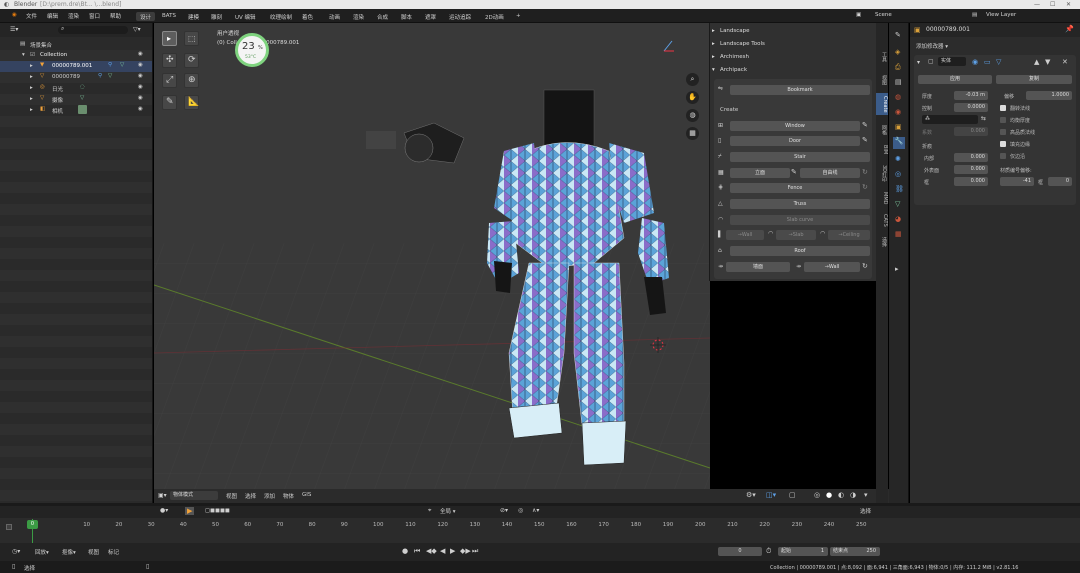  Describe the element at coordinates (76, 55) in the screenshot. I see `outliner-row-collection: ▾ ☑ Collection ◉` at that location.